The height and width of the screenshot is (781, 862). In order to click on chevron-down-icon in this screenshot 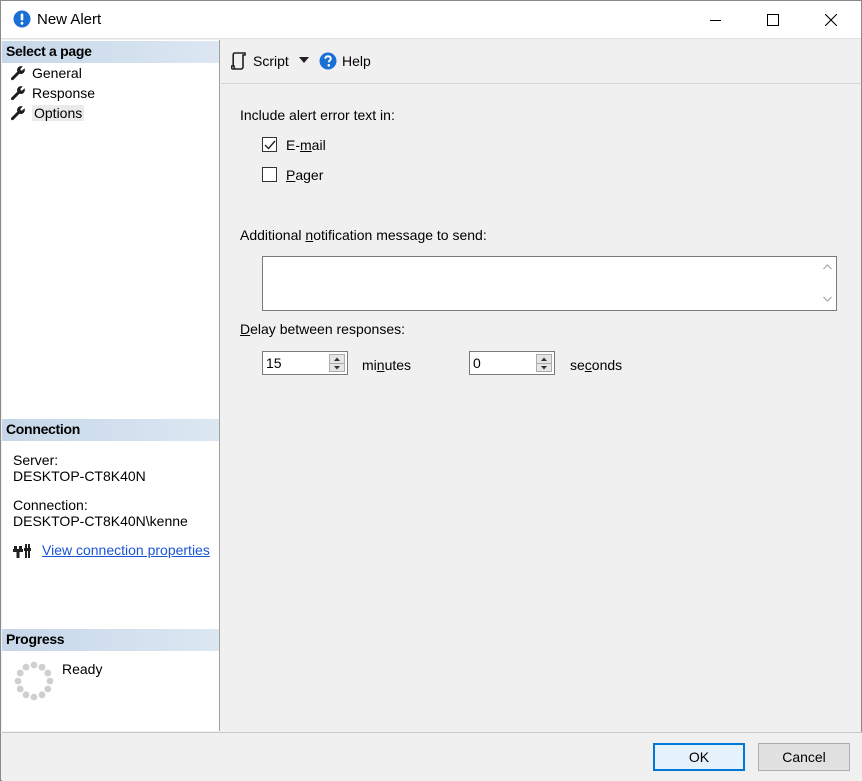, I will do `click(304, 60)`.